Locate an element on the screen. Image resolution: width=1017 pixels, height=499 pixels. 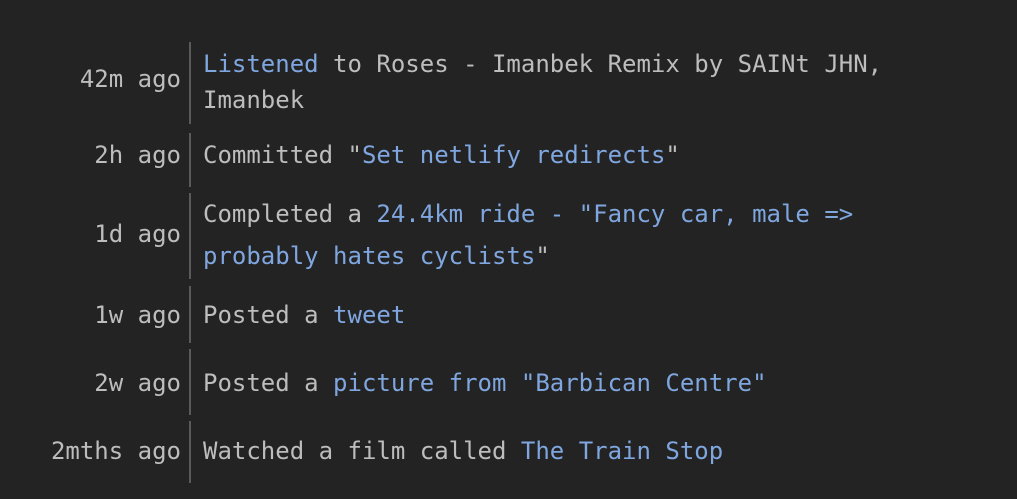
feed-item-prefix: Committed " is located at coordinates (282, 155).